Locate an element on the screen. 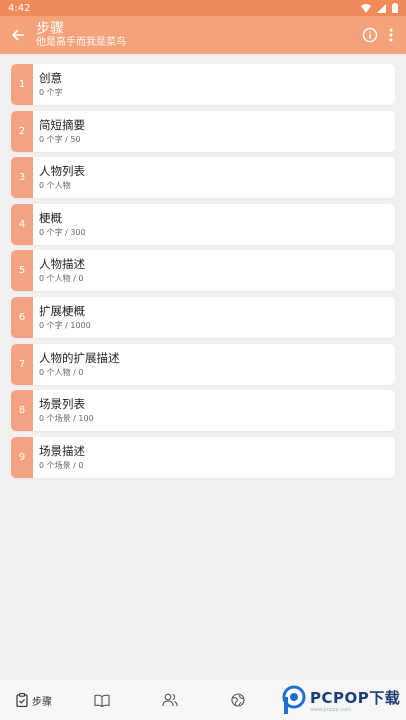 The width and height of the screenshot is (406, 720). step-body: 人物的扩展描述 0 个人物 / 0 is located at coordinates (76, 364).